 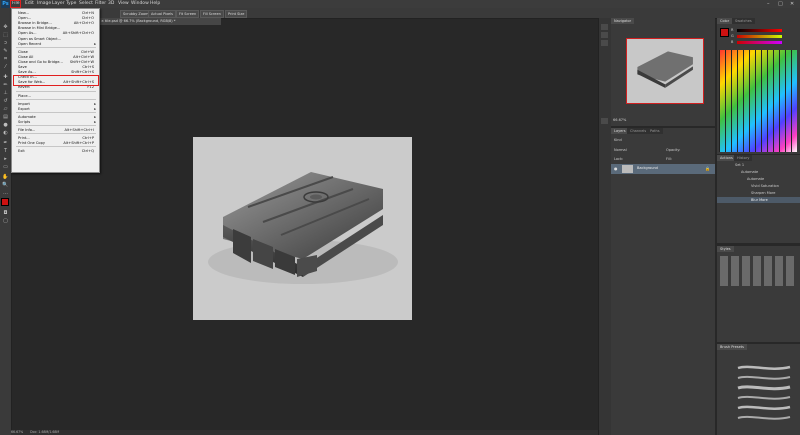 I want to click on screen-mode-icon: ▢, so click(x=5, y=221).